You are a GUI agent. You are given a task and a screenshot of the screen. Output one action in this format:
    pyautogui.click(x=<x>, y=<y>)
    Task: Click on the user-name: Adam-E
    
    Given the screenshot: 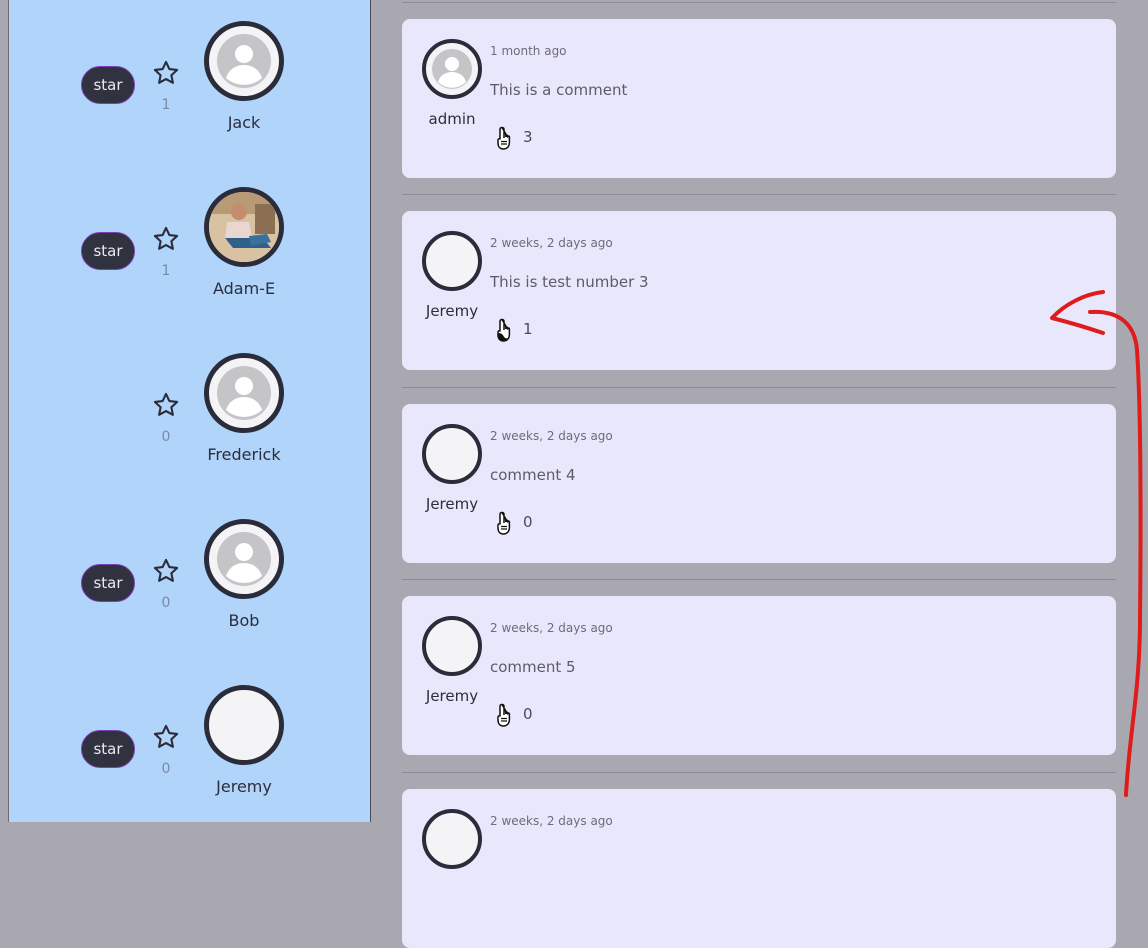 What is the action you would take?
    pyautogui.click(x=244, y=288)
    